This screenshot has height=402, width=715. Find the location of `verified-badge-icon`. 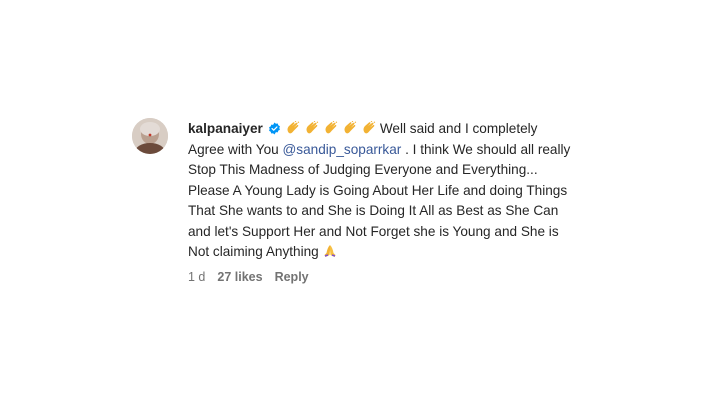

verified-badge-icon is located at coordinates (274, 128).